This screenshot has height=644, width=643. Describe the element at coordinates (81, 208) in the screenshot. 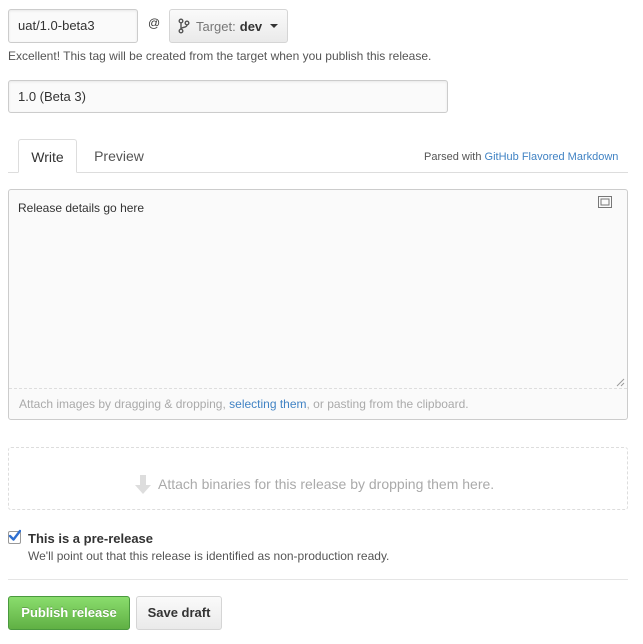

I see `release-body-text: Release details go here` at that location.